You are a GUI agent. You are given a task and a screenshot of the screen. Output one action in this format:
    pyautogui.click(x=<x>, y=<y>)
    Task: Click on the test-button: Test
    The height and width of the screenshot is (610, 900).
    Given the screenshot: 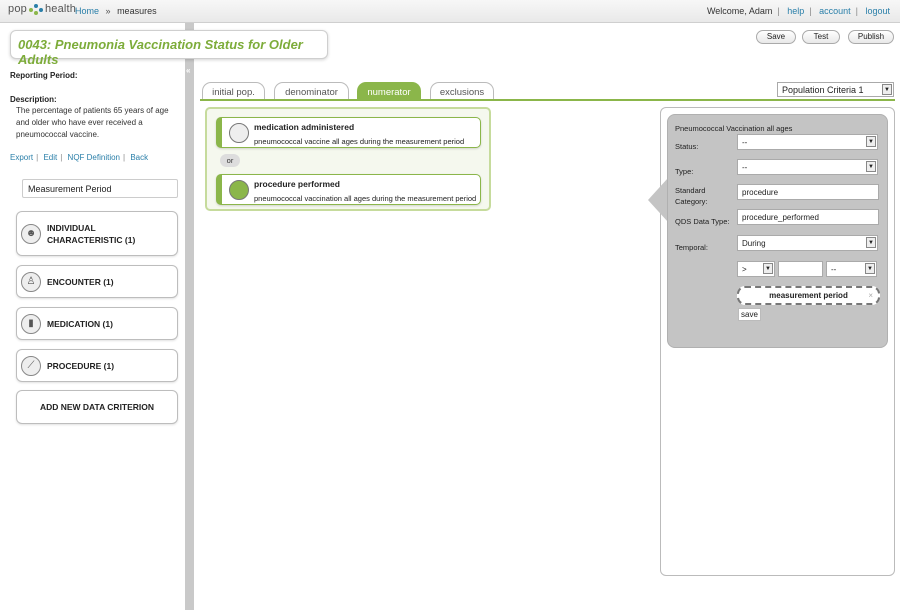 What is the action you would take?
    pyautogui.click(x=821, y=37)
    